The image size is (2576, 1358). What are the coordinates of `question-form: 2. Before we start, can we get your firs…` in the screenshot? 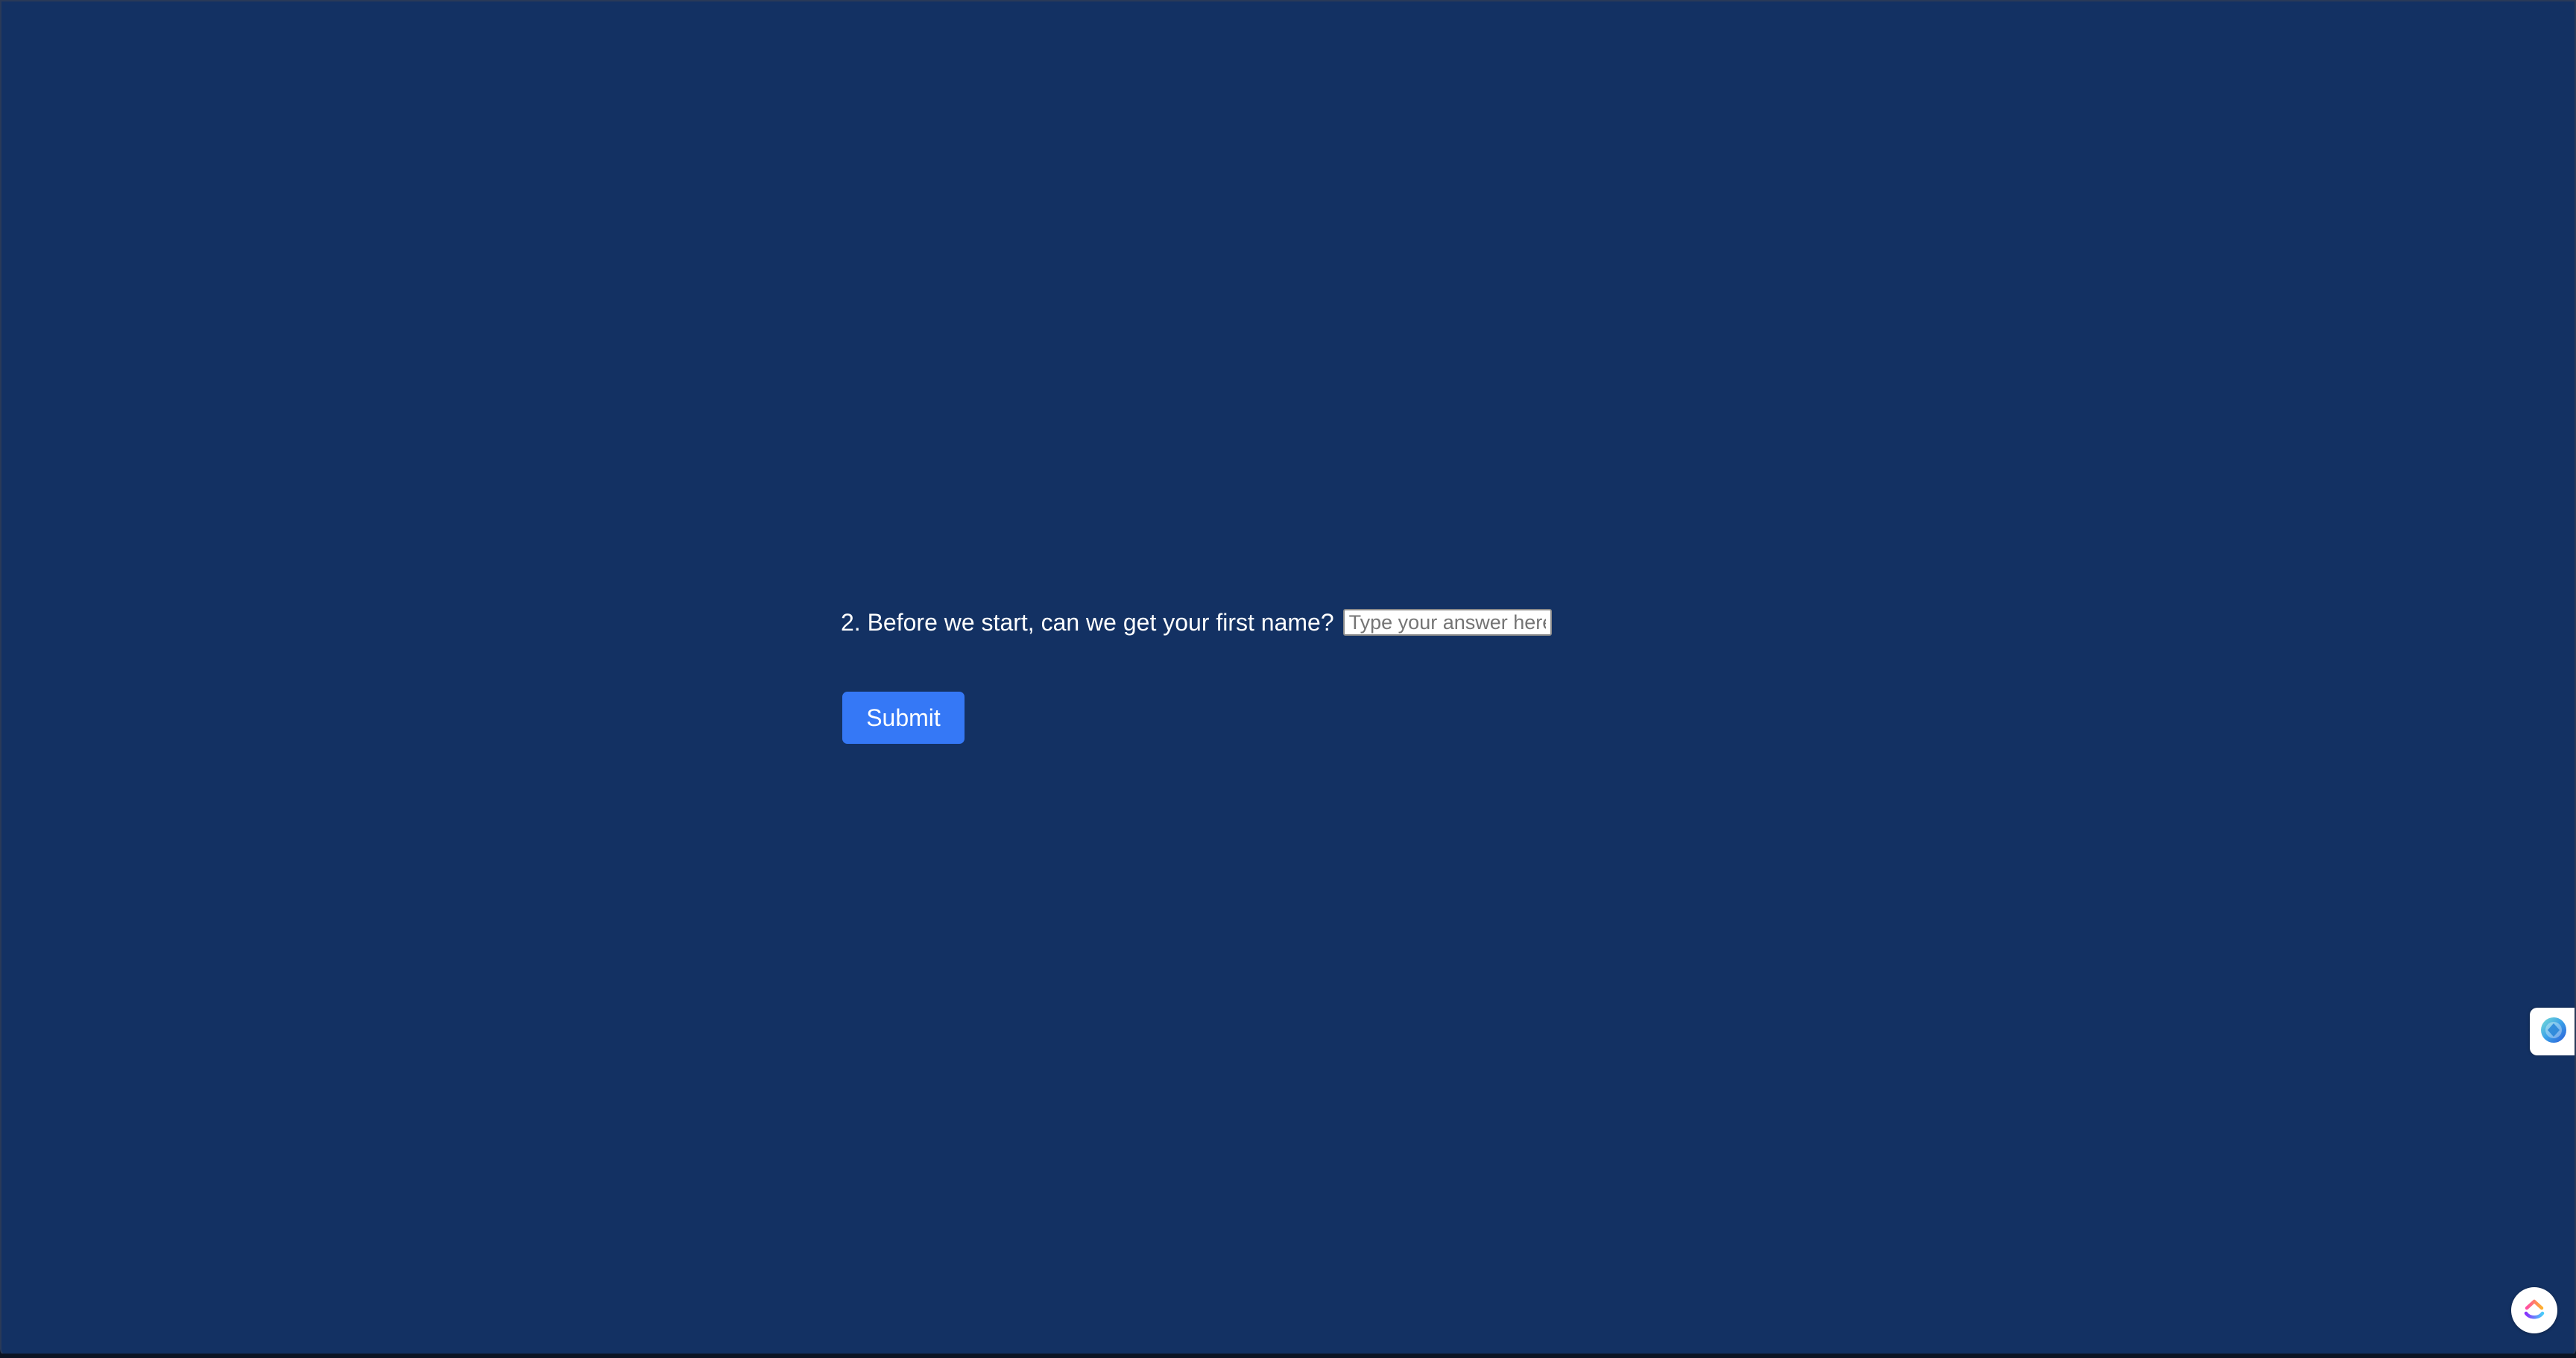 It's located at (1196, 622).